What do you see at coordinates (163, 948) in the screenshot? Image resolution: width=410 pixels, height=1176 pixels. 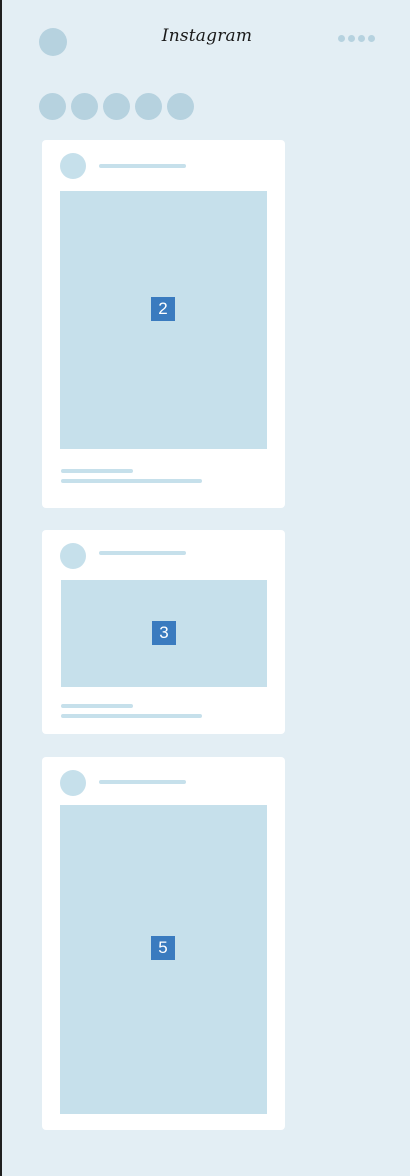 I see `post-index-badge: 5` at bounding box center [163, 948].